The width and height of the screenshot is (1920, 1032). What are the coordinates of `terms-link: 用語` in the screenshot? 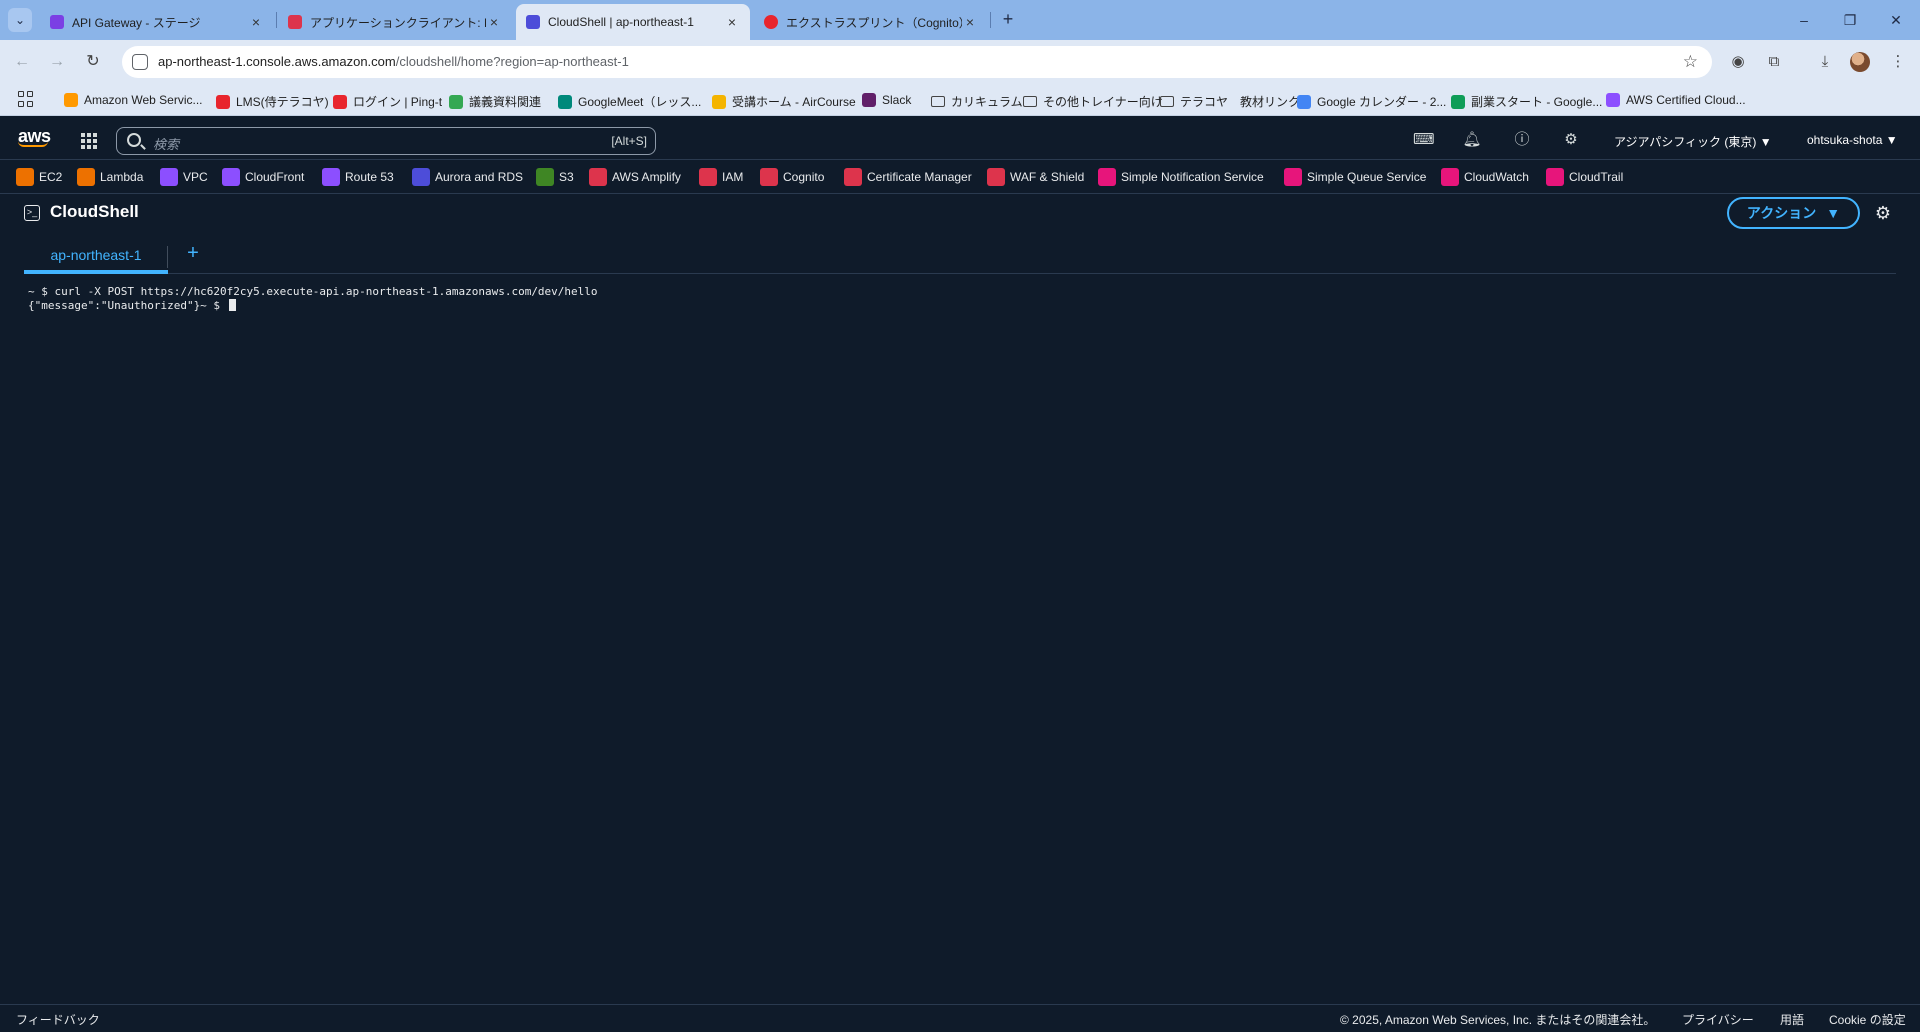 It's located at (1792, 1019).